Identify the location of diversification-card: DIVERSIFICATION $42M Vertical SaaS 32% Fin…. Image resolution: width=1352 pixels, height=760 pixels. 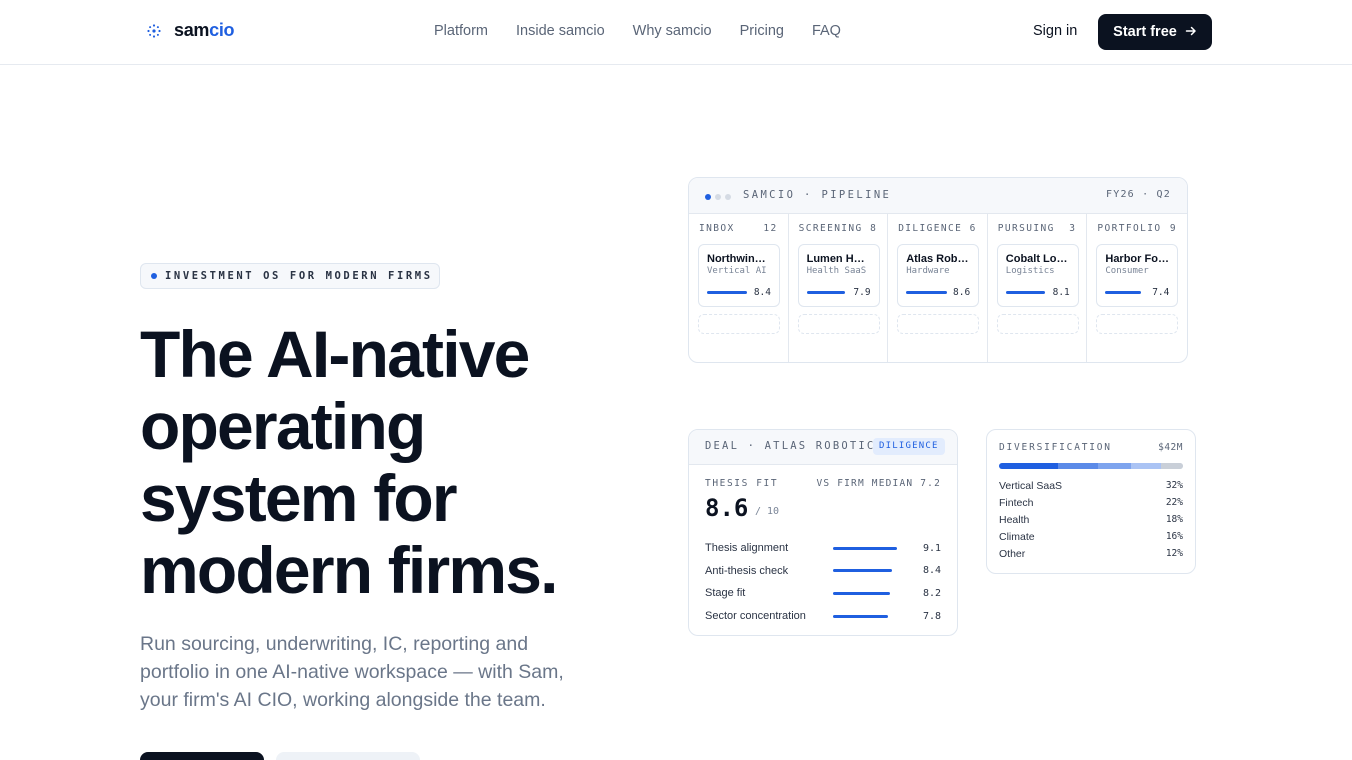
(1091, 501).